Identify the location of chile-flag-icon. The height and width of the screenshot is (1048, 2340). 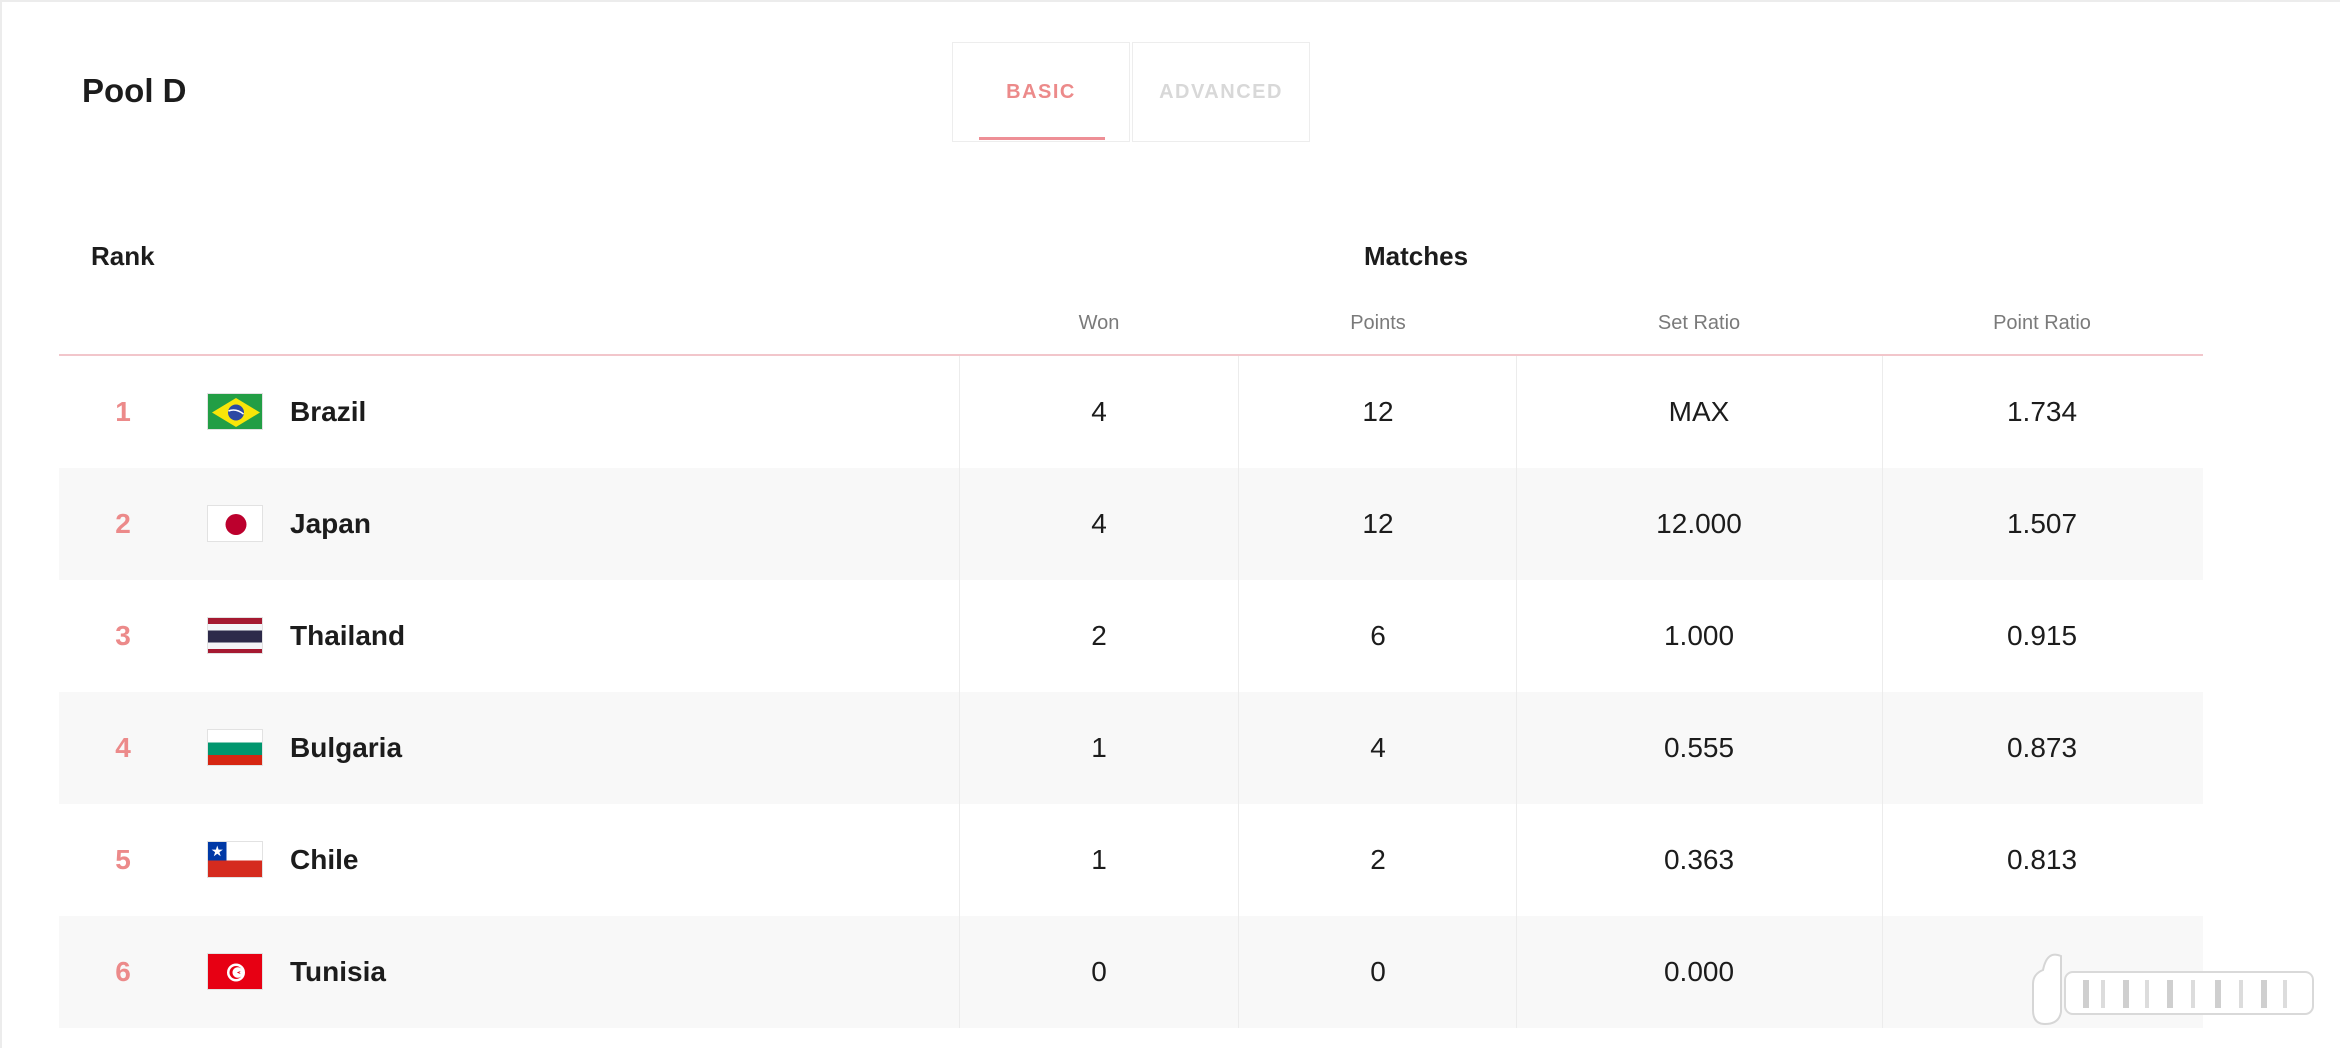
(235, 859).